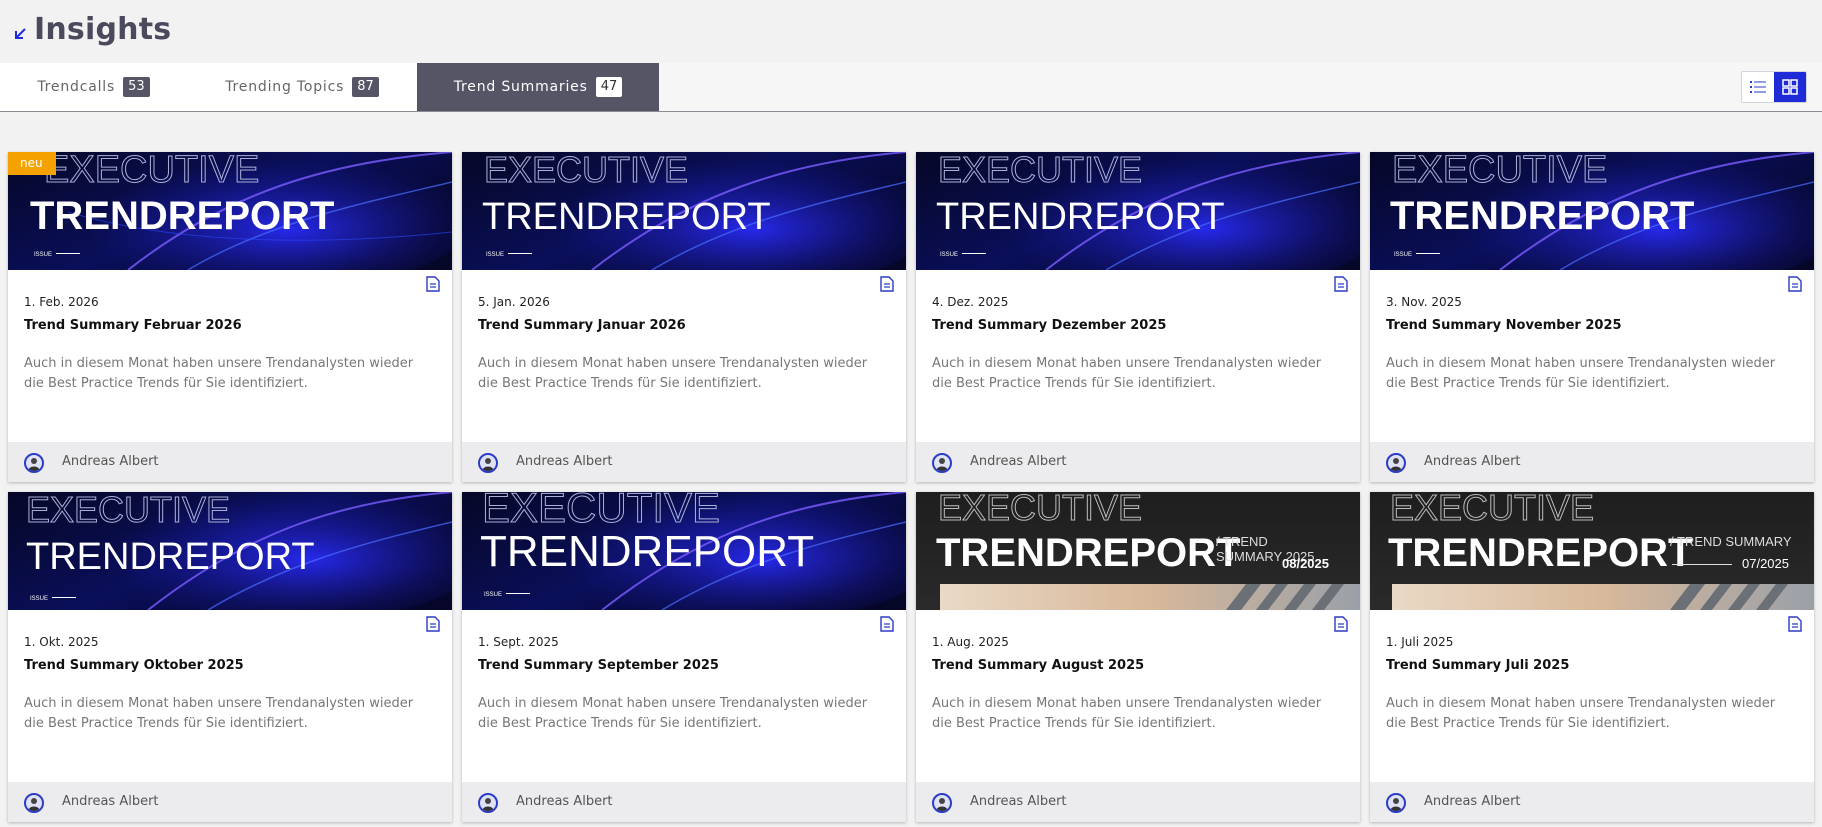  What do you see at coordinates (1038, 665) in the screenshot?
I see `card-title: Trend Summary August 2025` at bounding box center [1038, 665].